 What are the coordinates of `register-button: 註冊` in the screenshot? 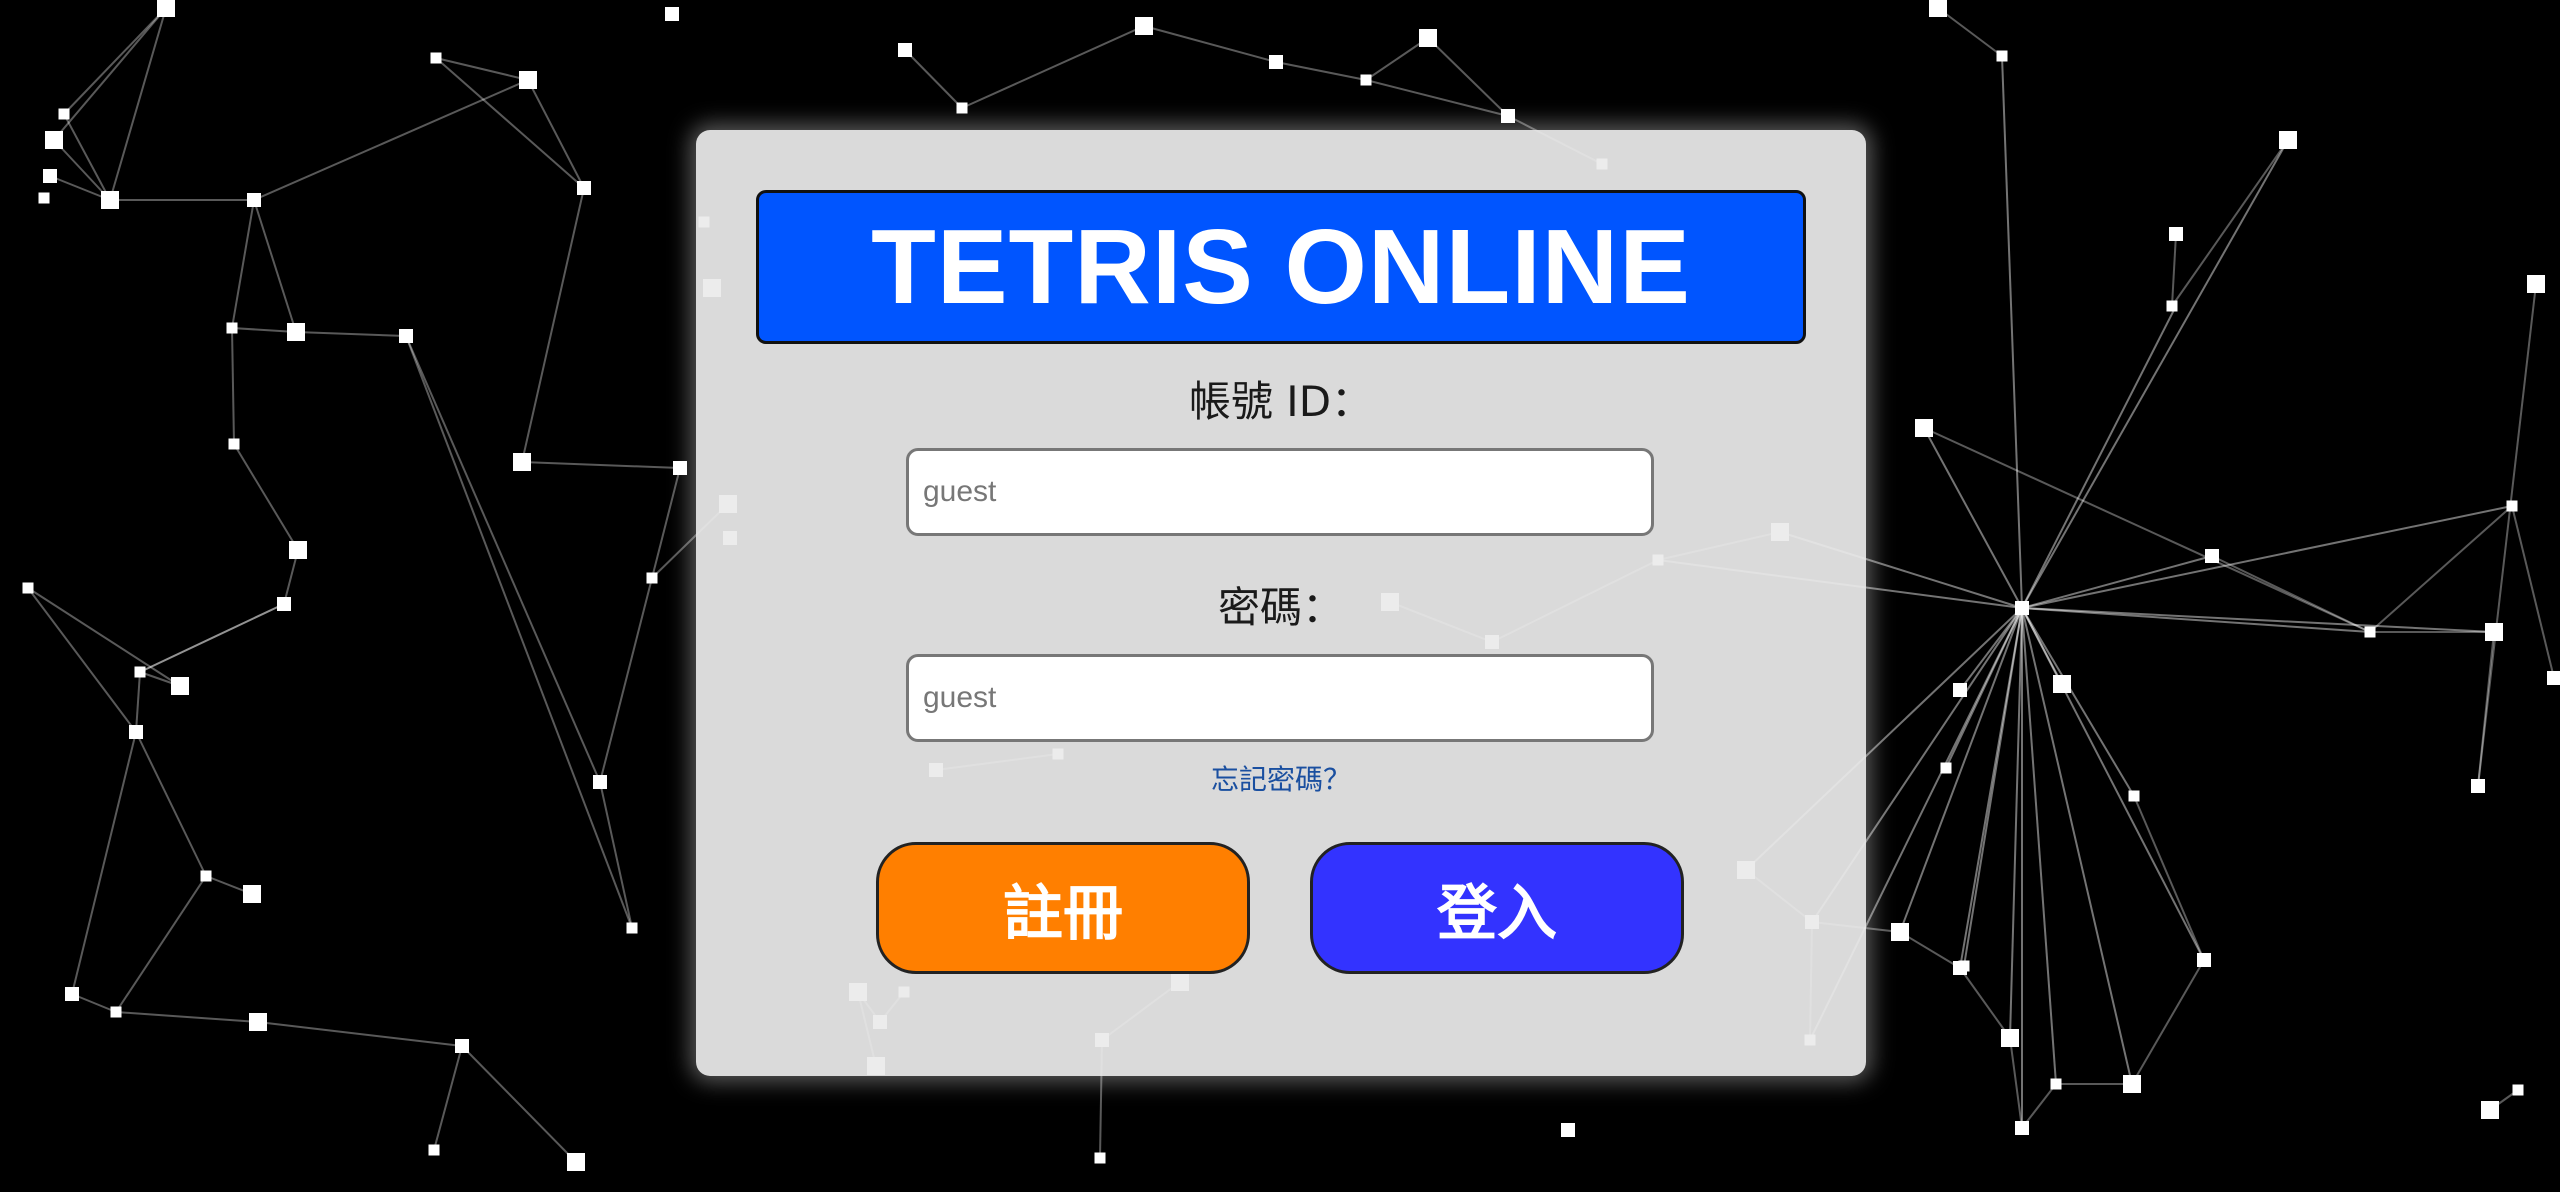 It's located at (1063, 908).